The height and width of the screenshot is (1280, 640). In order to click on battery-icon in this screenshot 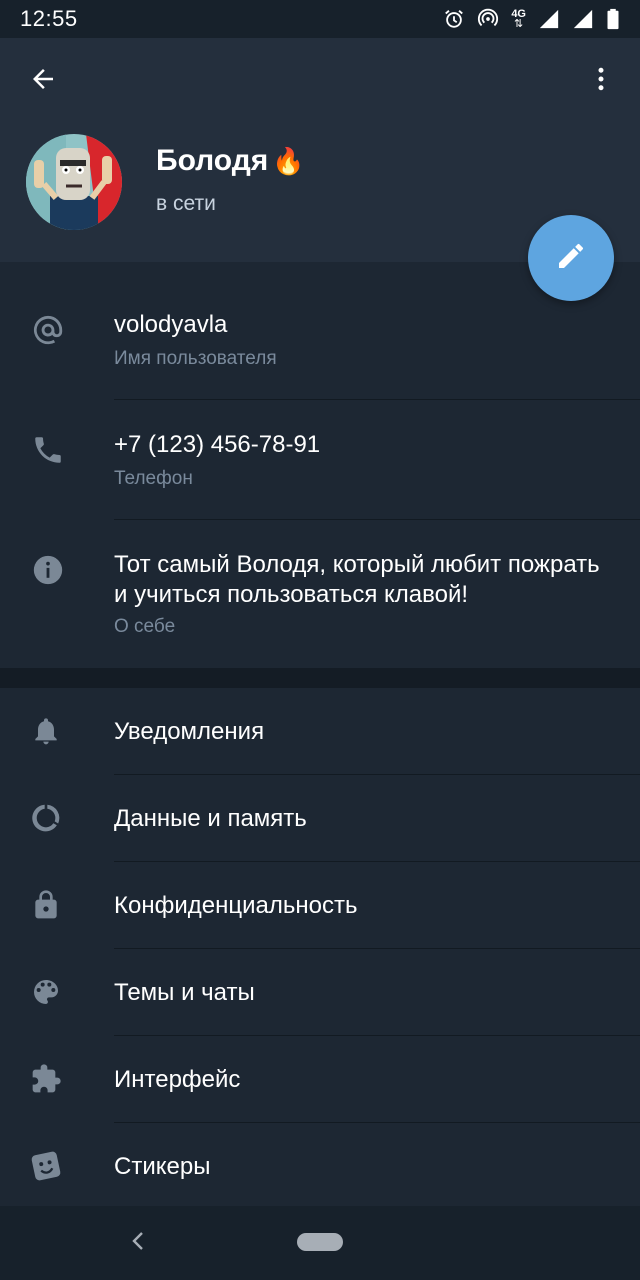, I will do `click(613, 19)`.